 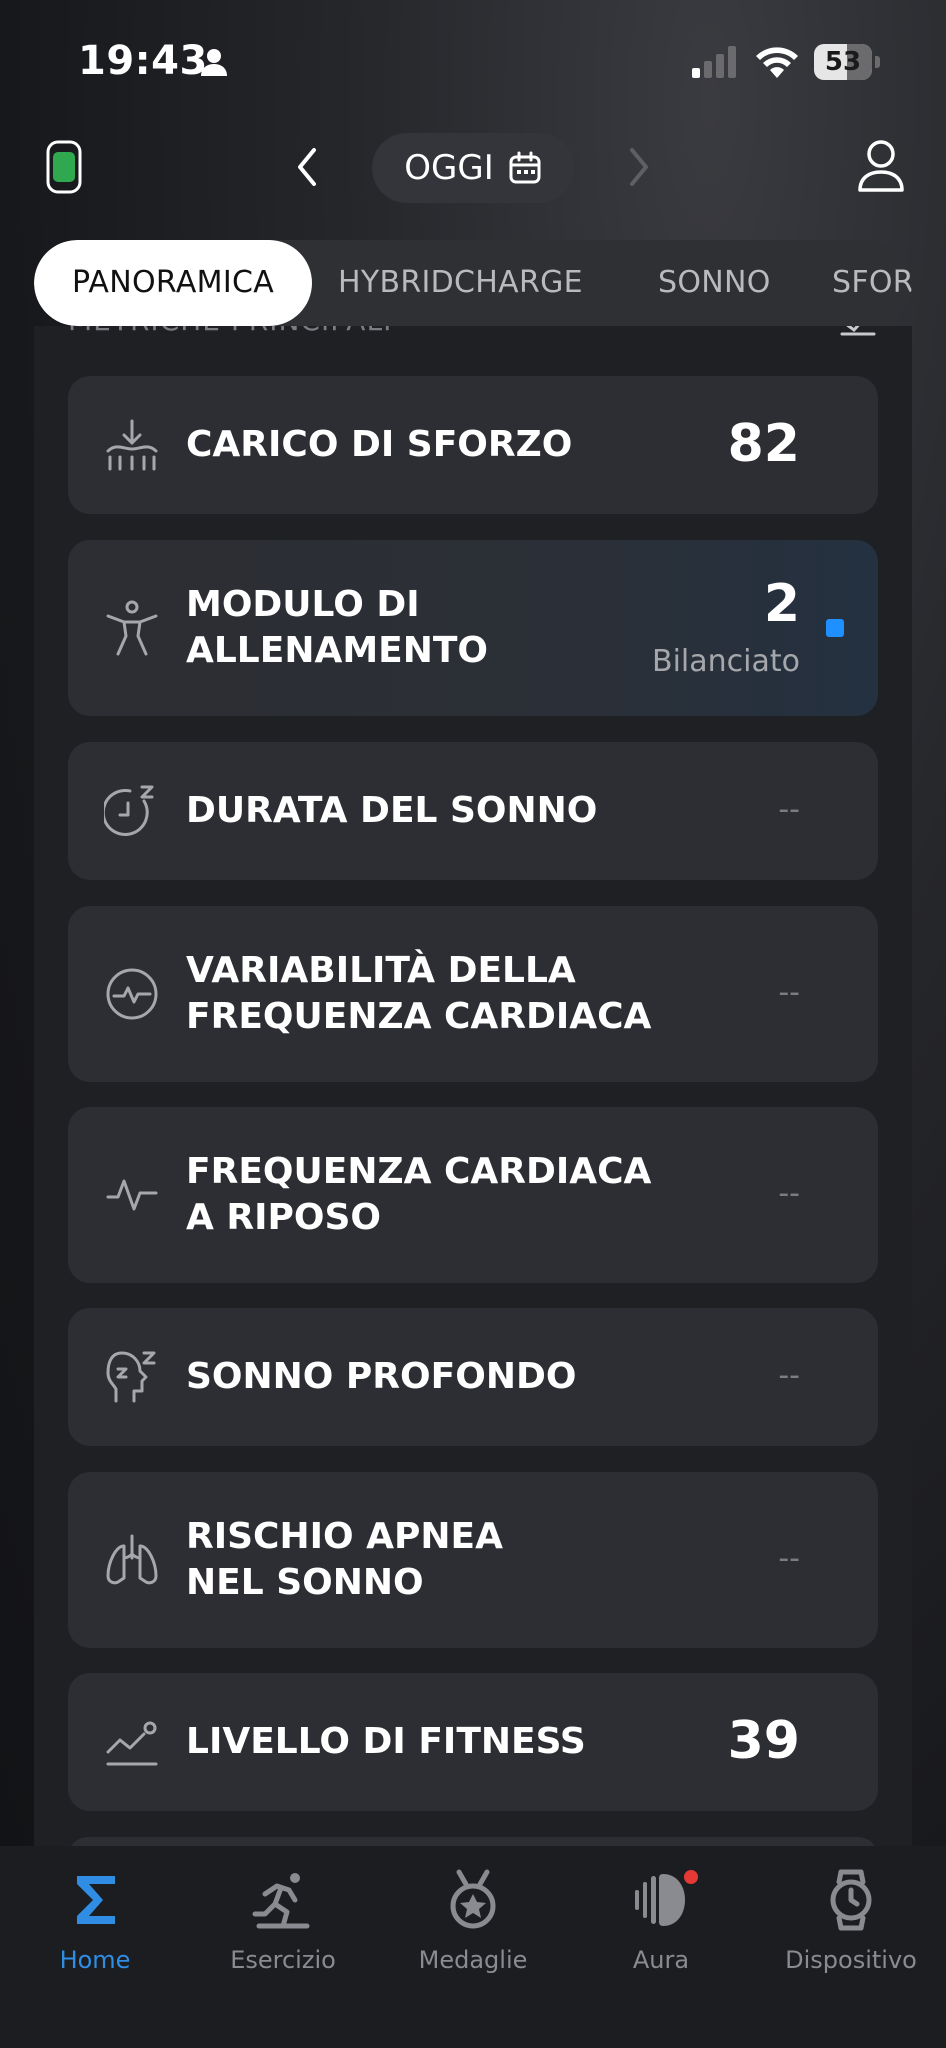 What do you see at coordinates (95, 1928) in the screenshot?
I see `nav-home: Home` at bounding box center [95, 1928].